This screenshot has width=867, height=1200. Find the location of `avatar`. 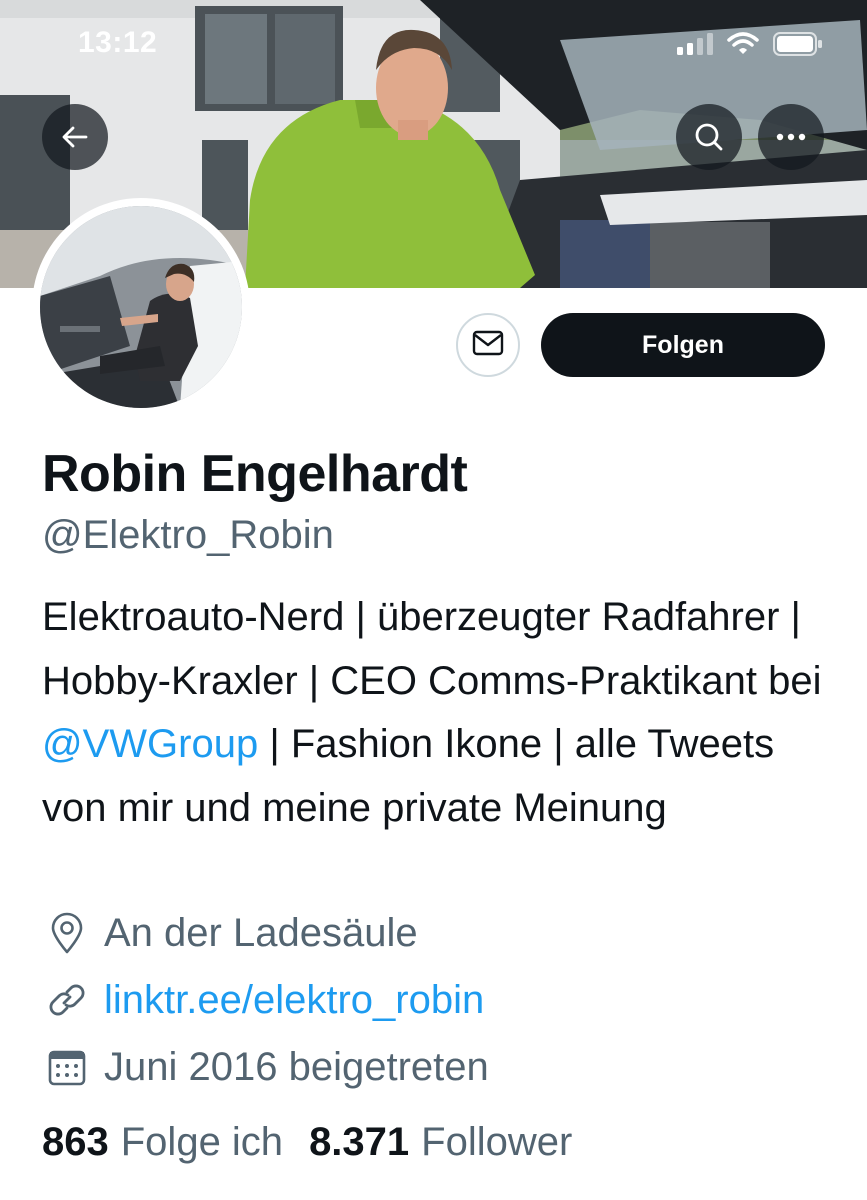

avatar is located at coordinates (141, 307).